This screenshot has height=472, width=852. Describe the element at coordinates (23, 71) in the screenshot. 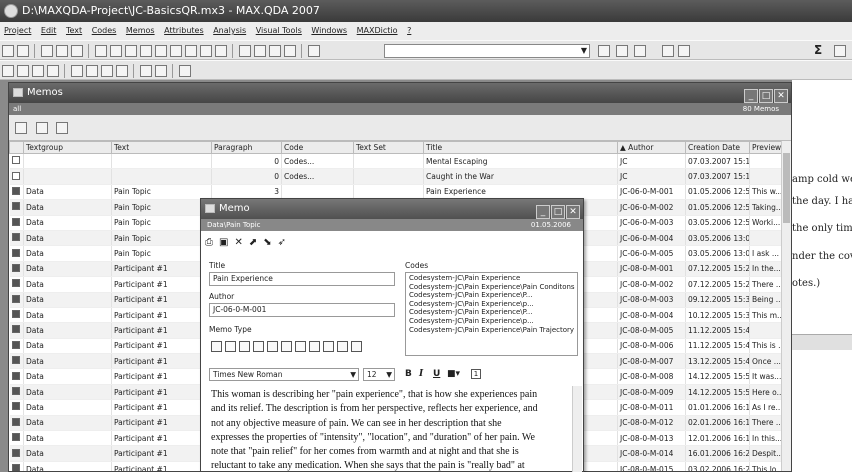

I see `activate-code-icon` at that location.